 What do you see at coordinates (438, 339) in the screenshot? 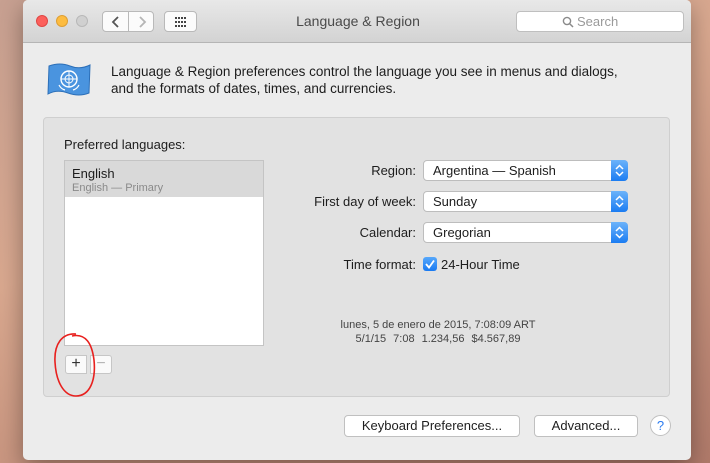
I see `sample-numbers: 5/1/15 7:08 1.234,56 $4.567,89` at bounding box center [438, 339].